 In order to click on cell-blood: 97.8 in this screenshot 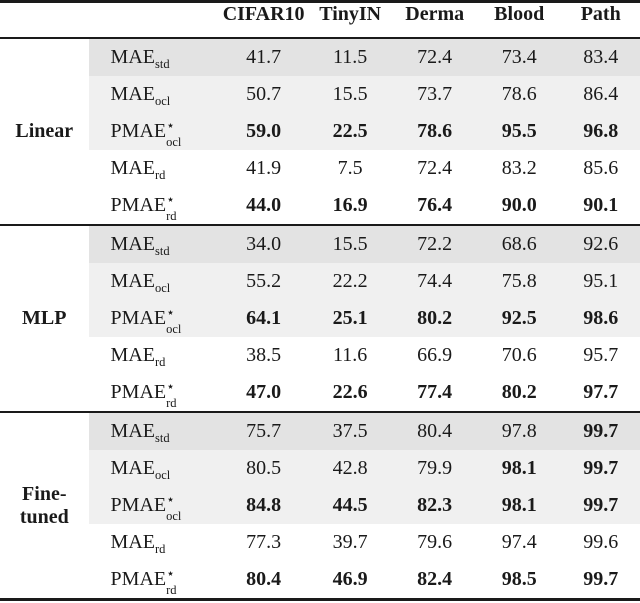, I will do `click(519, 431)`.